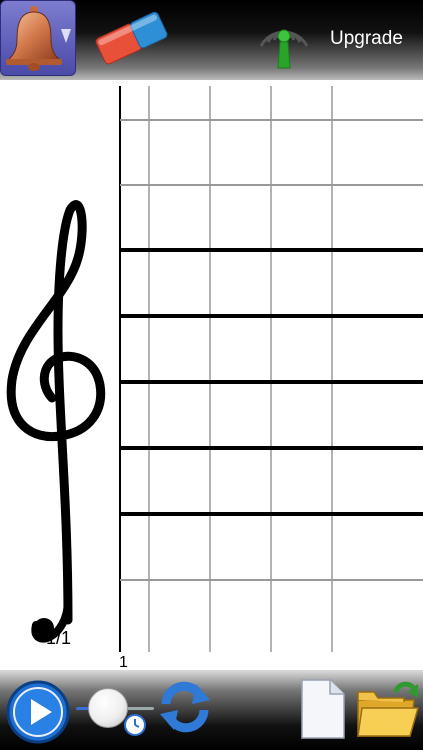 This screenshot has height=750, width=423. Describe the element at coordinates (388, 709) in the screenshot. I see `open-folder-icon` at that location.